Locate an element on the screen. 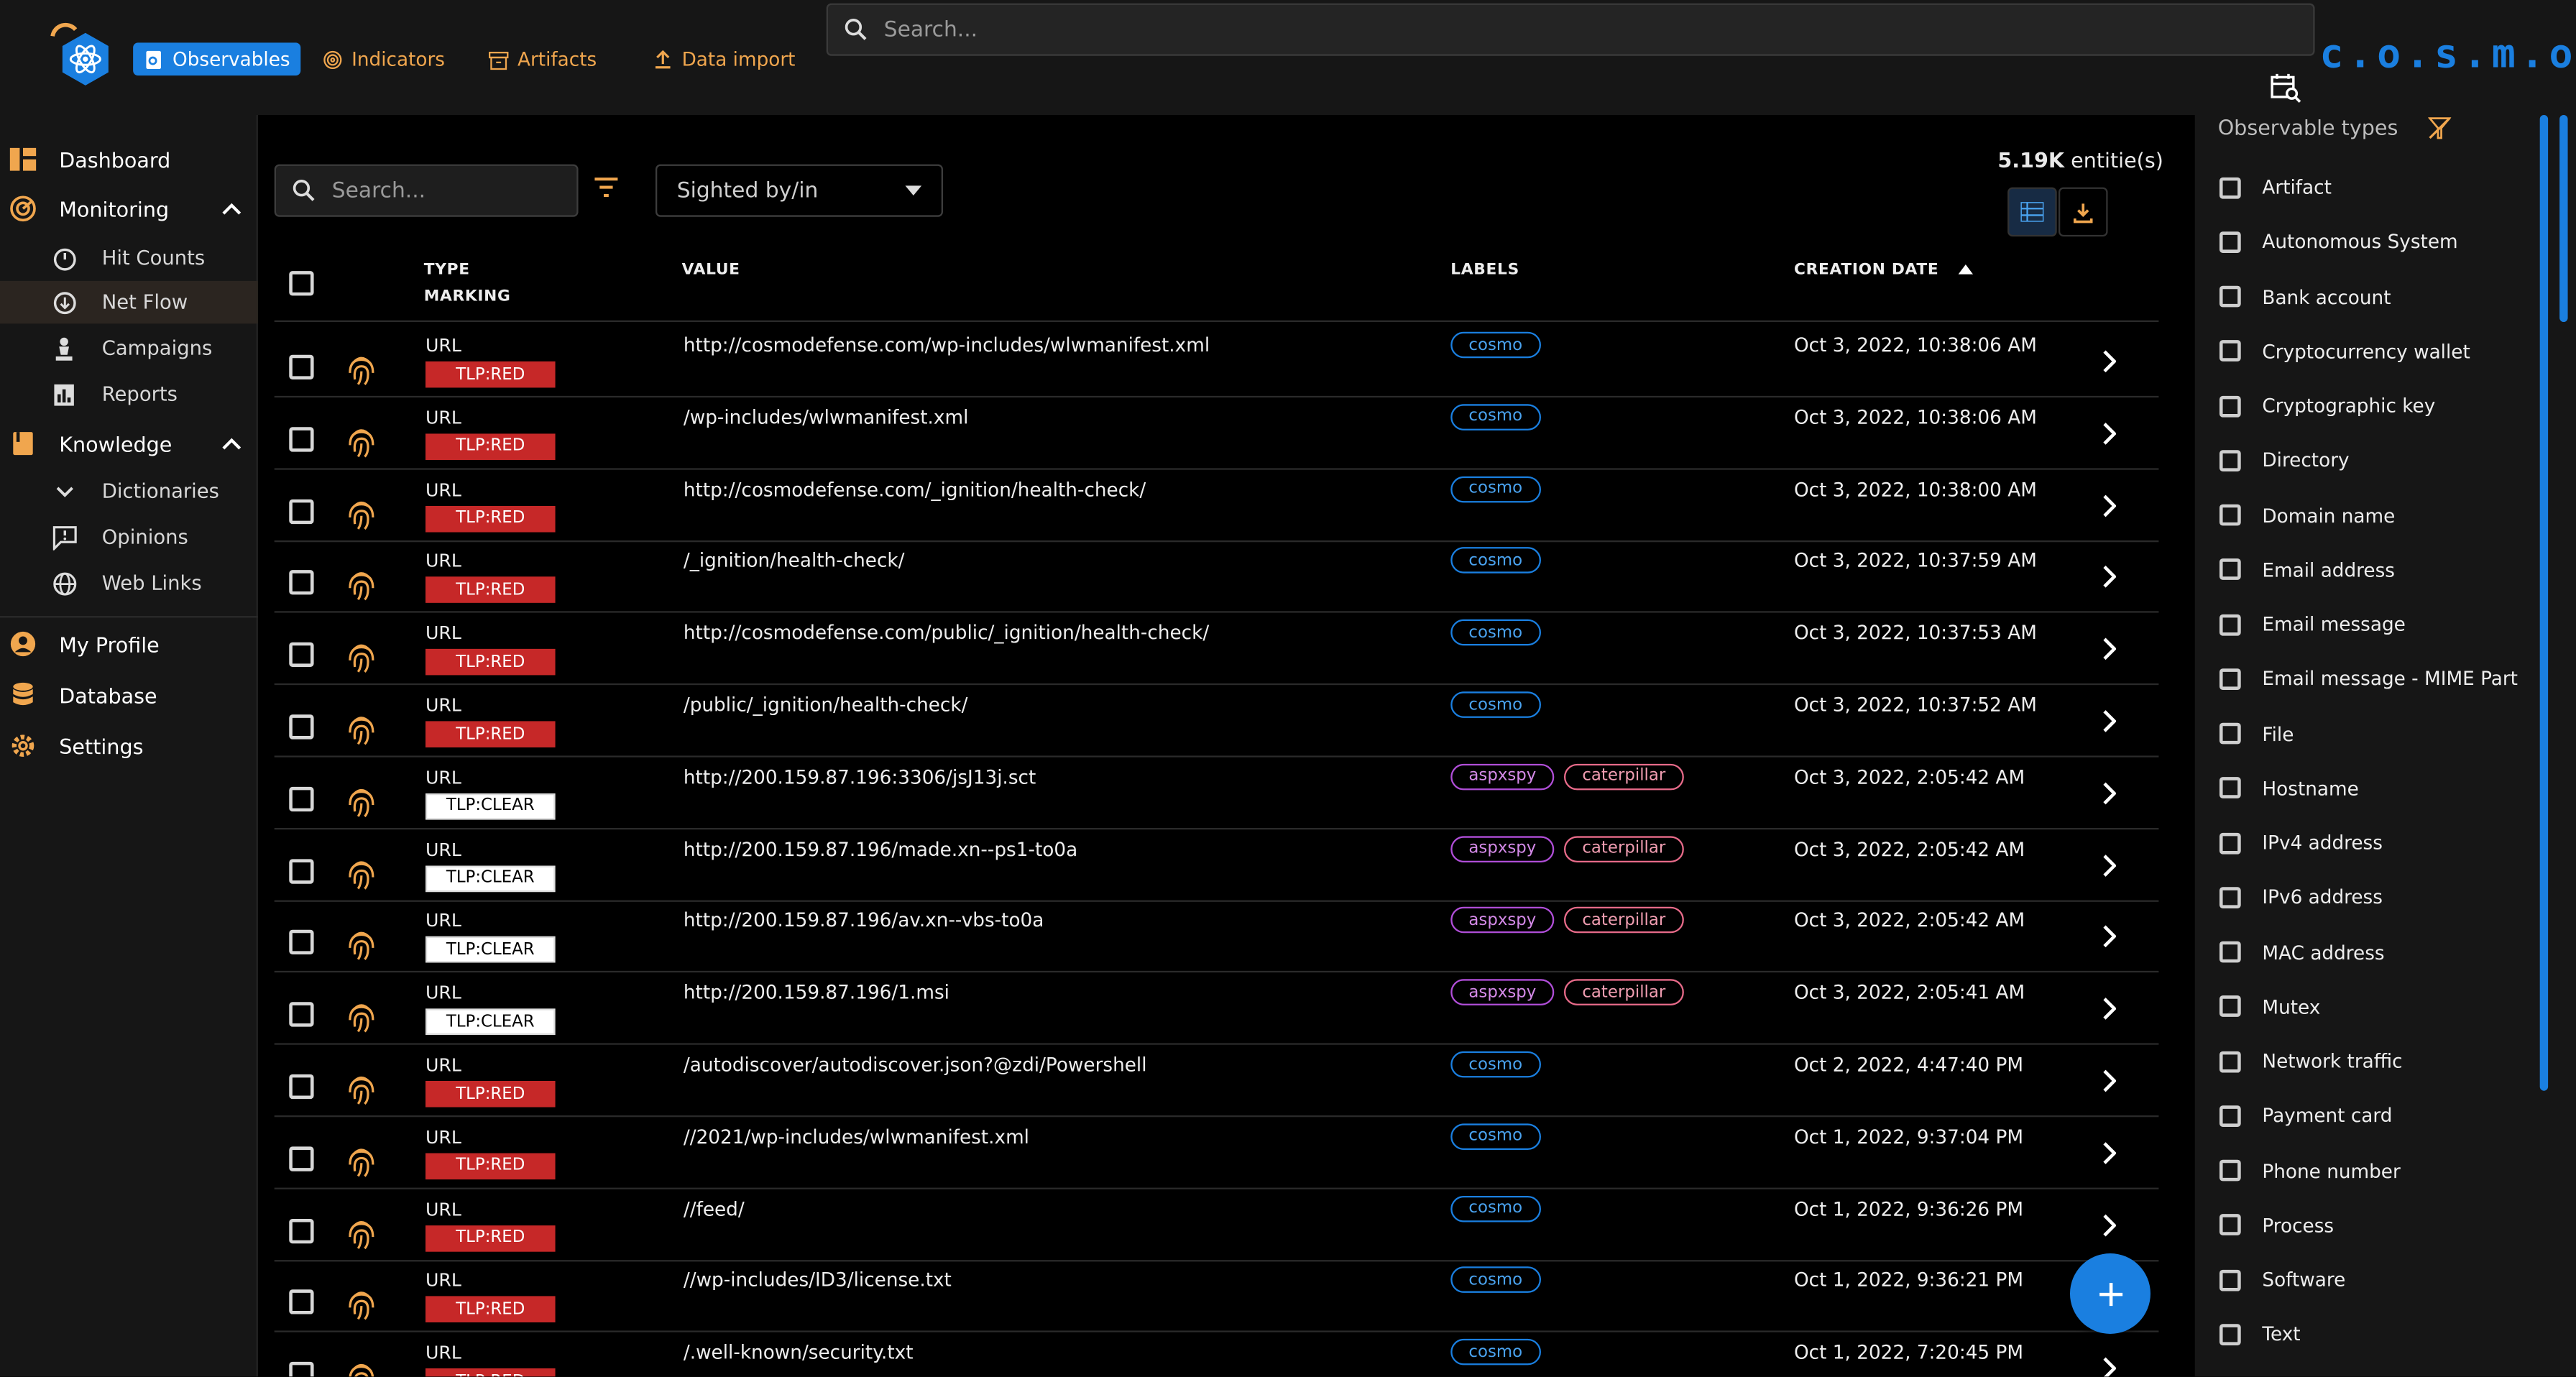 The width and height of the screenshot is (2576, 1377). filter-list-icon is located at coordinates (606, 187).